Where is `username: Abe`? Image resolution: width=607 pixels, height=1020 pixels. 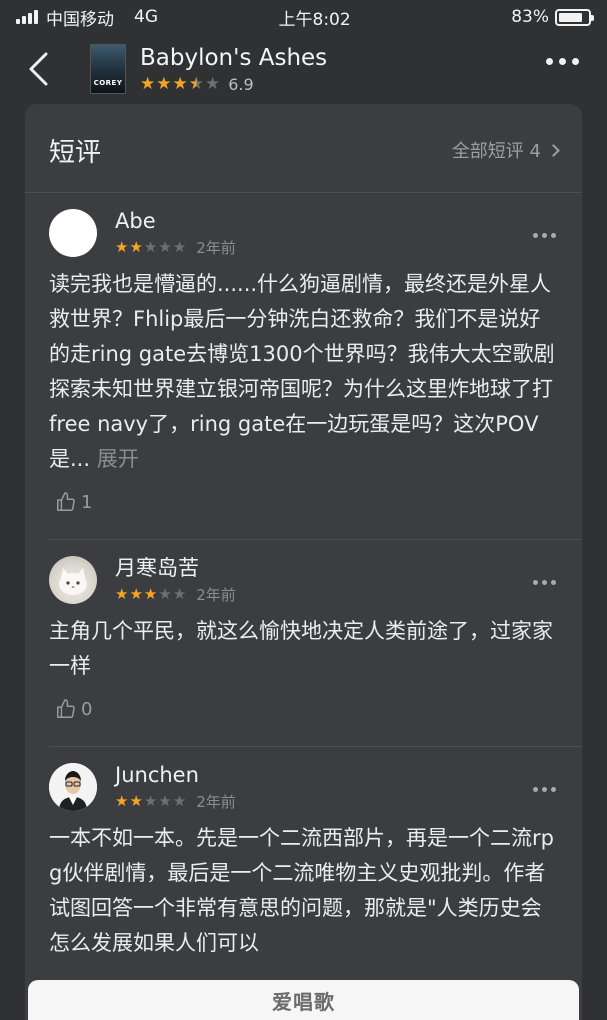 username: Abe is located at coordinates (175, 221).